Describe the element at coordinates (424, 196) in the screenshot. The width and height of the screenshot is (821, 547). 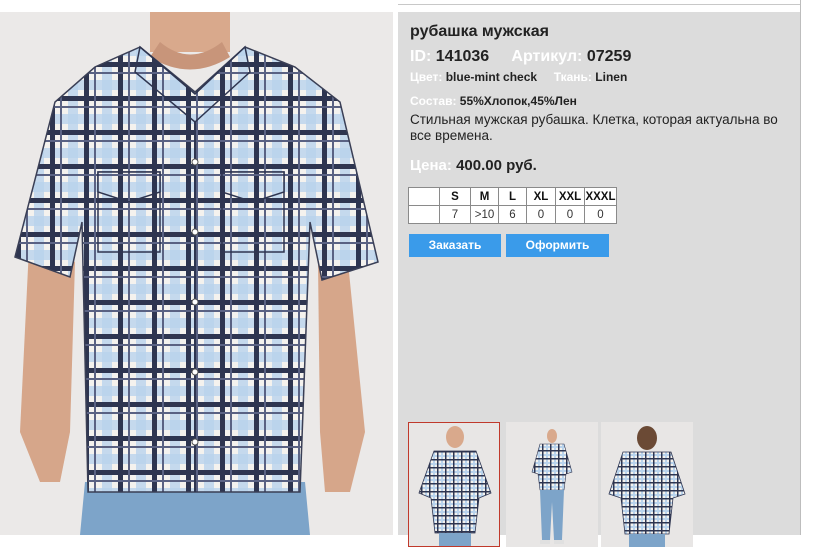
I see `size-header-empty` at that location.